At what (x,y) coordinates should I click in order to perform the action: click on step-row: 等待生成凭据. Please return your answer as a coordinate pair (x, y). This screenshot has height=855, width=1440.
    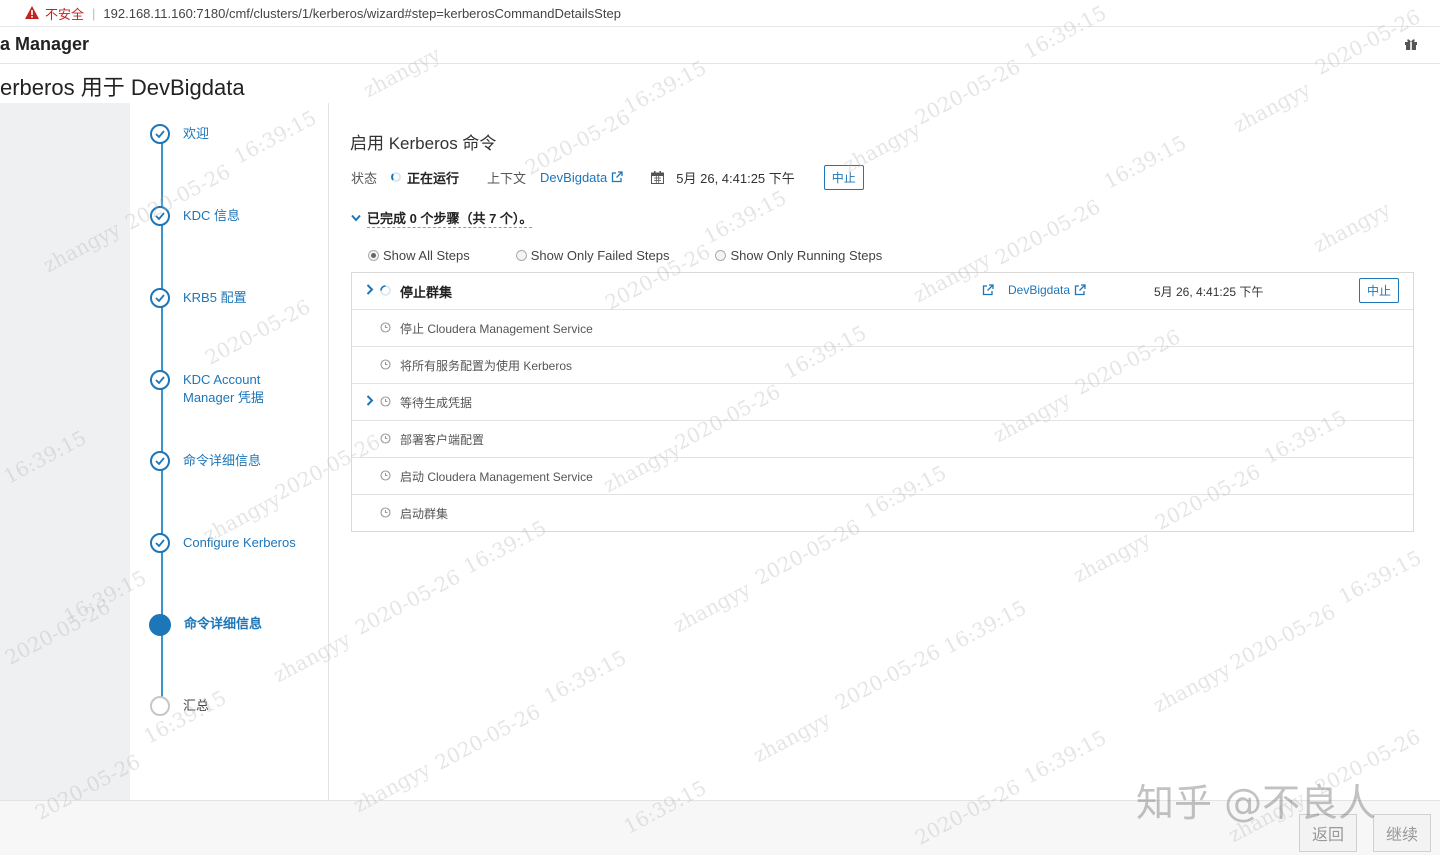
    Looking at the image, I should click on (882, 401).